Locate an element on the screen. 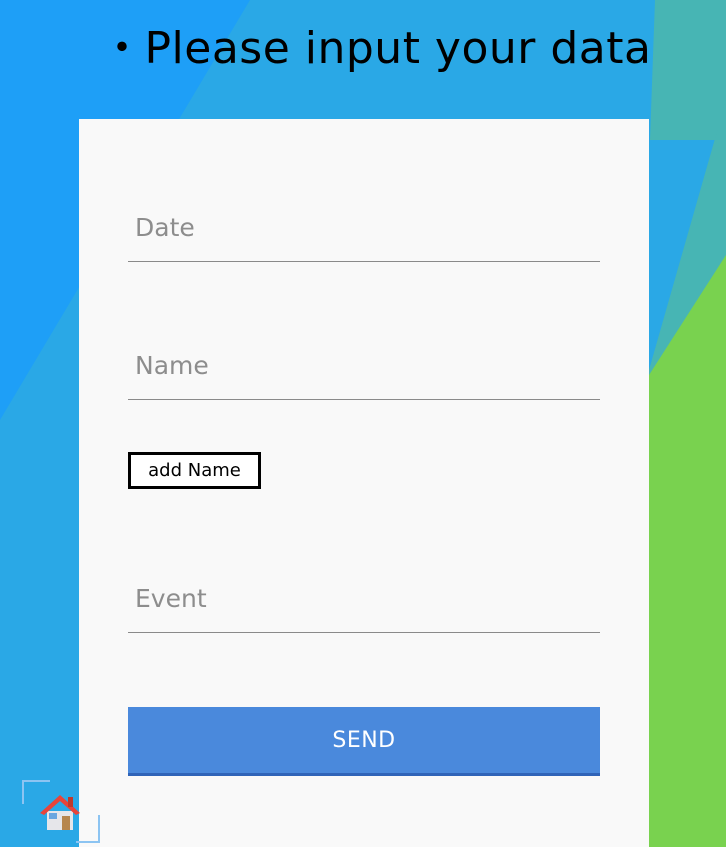 Image resolution: width=726 pixels, height=847 pixels. name-underline is located at coordinates (364, 399).